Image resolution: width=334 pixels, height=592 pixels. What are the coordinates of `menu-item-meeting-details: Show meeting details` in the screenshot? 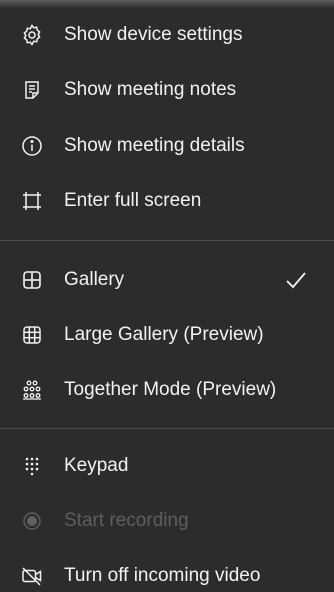 It's located at (167, 146).